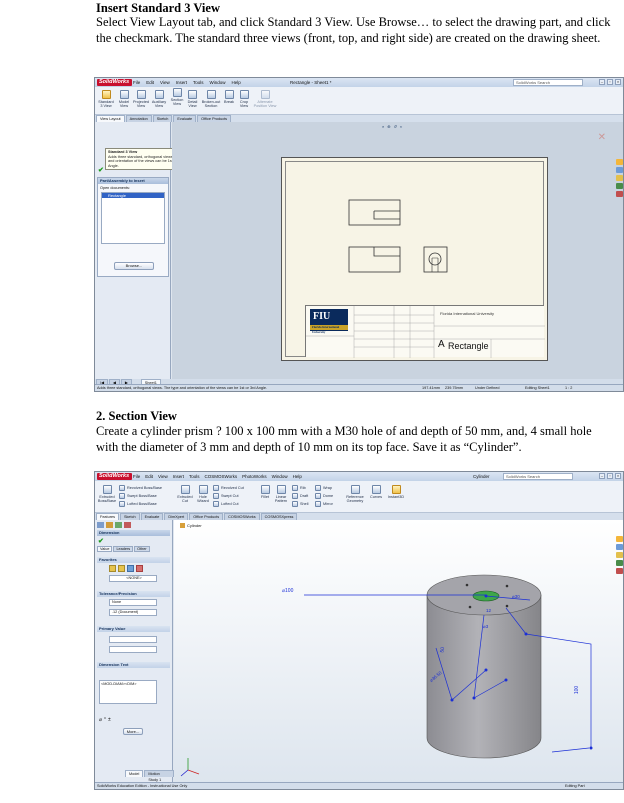 This screenshot has height=803, width=624. I want to click on linear-pattern-button: Linear Pattern, so click(281, 494).